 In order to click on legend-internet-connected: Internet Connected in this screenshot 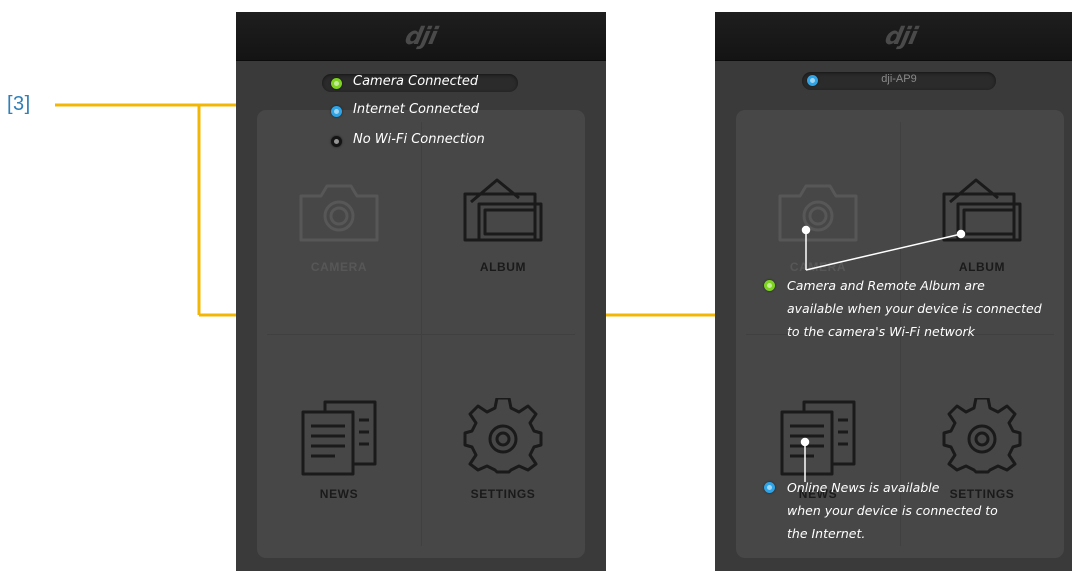, I will do `click(416, 109)`.